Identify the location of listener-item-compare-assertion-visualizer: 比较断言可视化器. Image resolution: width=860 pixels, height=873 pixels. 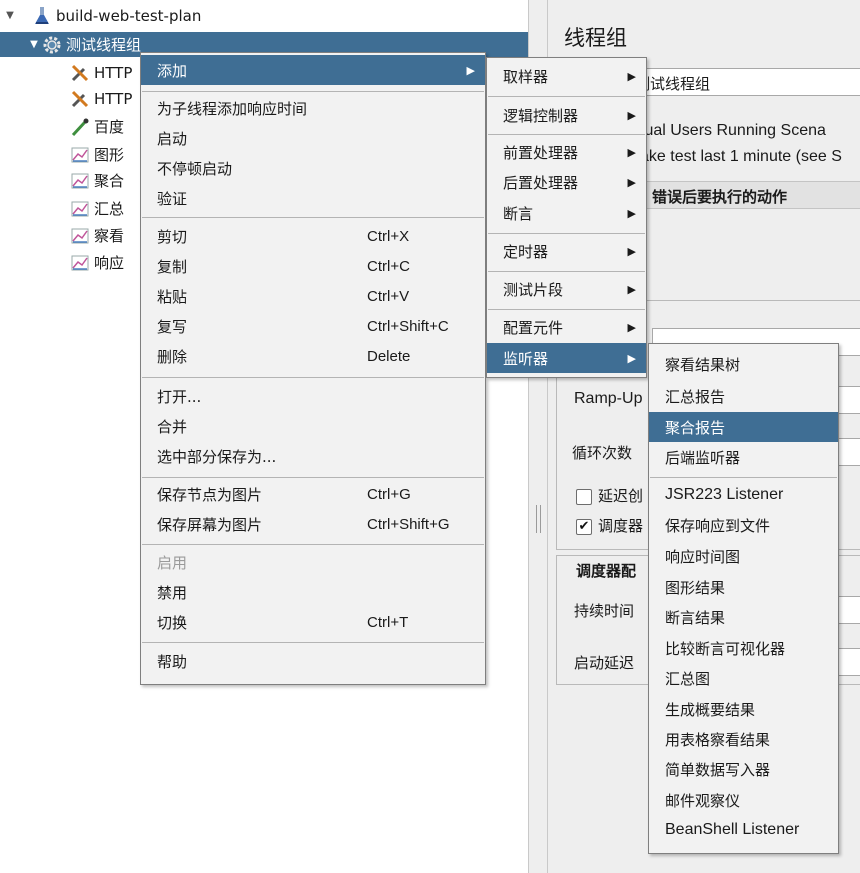
(743, 648).